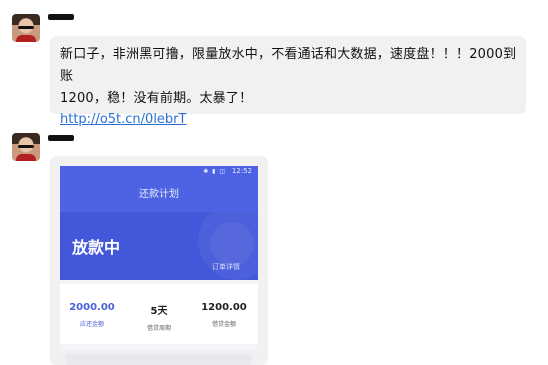 Image resolution: width=548 pixels, height=365 pixels. I want to click on content-strip, so click(159, 357).